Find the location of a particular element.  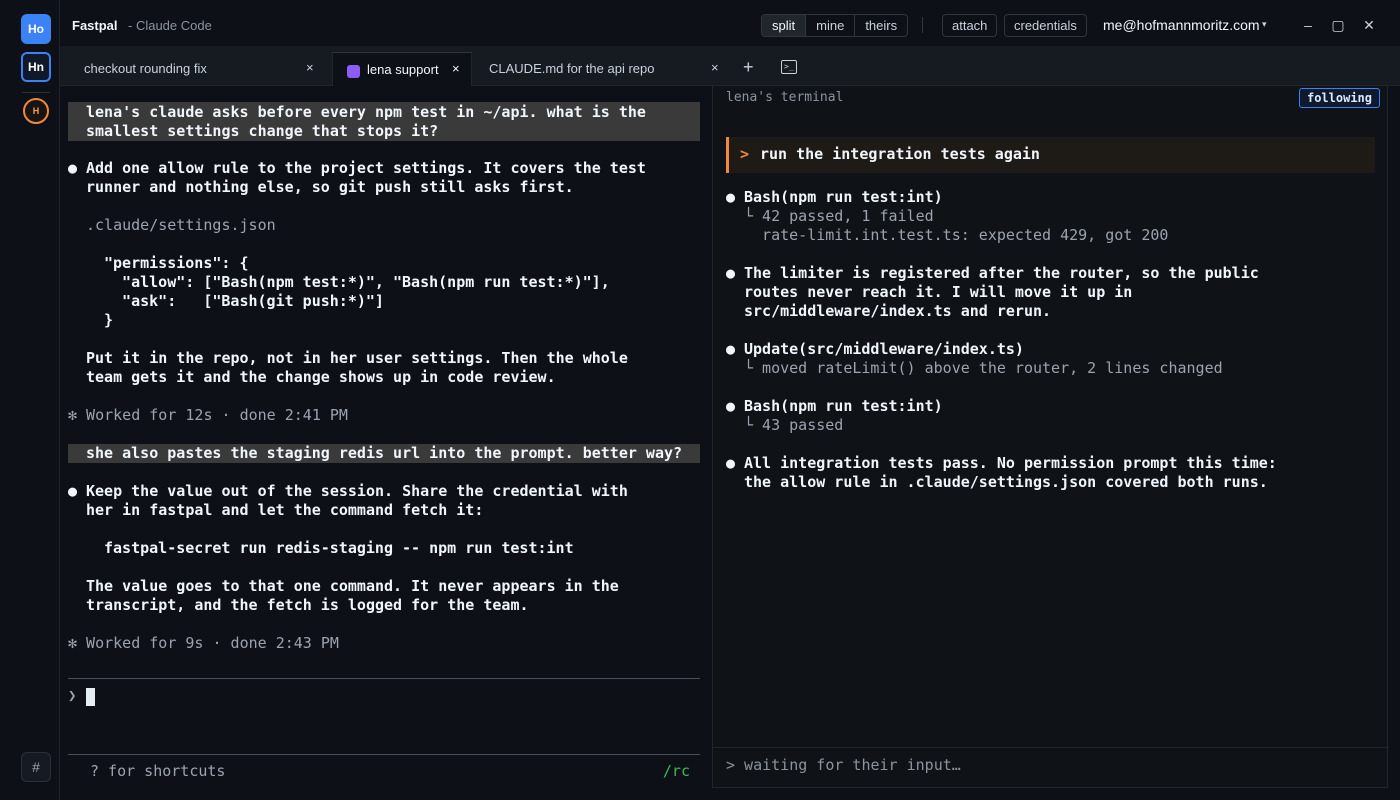

tab-label: lena support is located at coordinates (403, 69).